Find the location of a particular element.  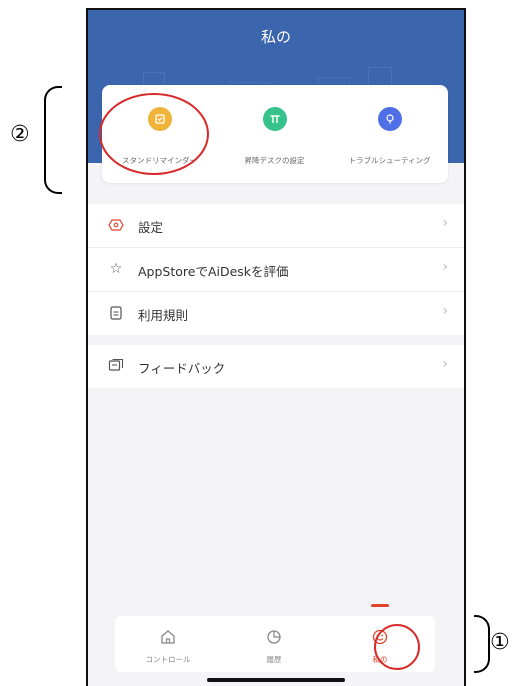

page-title: 私の is located at coordinates (275, 37).